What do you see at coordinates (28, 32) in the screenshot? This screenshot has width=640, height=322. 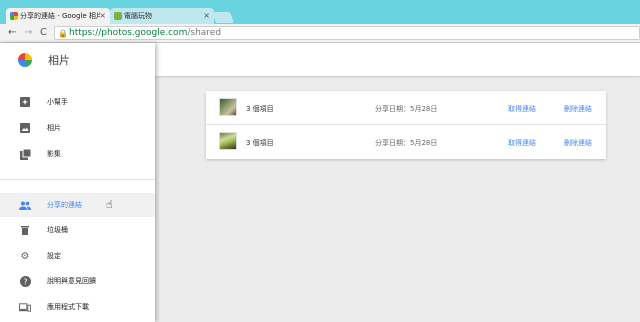 I see `forward-arrow-icon: →` at bounding box center [28, 32].